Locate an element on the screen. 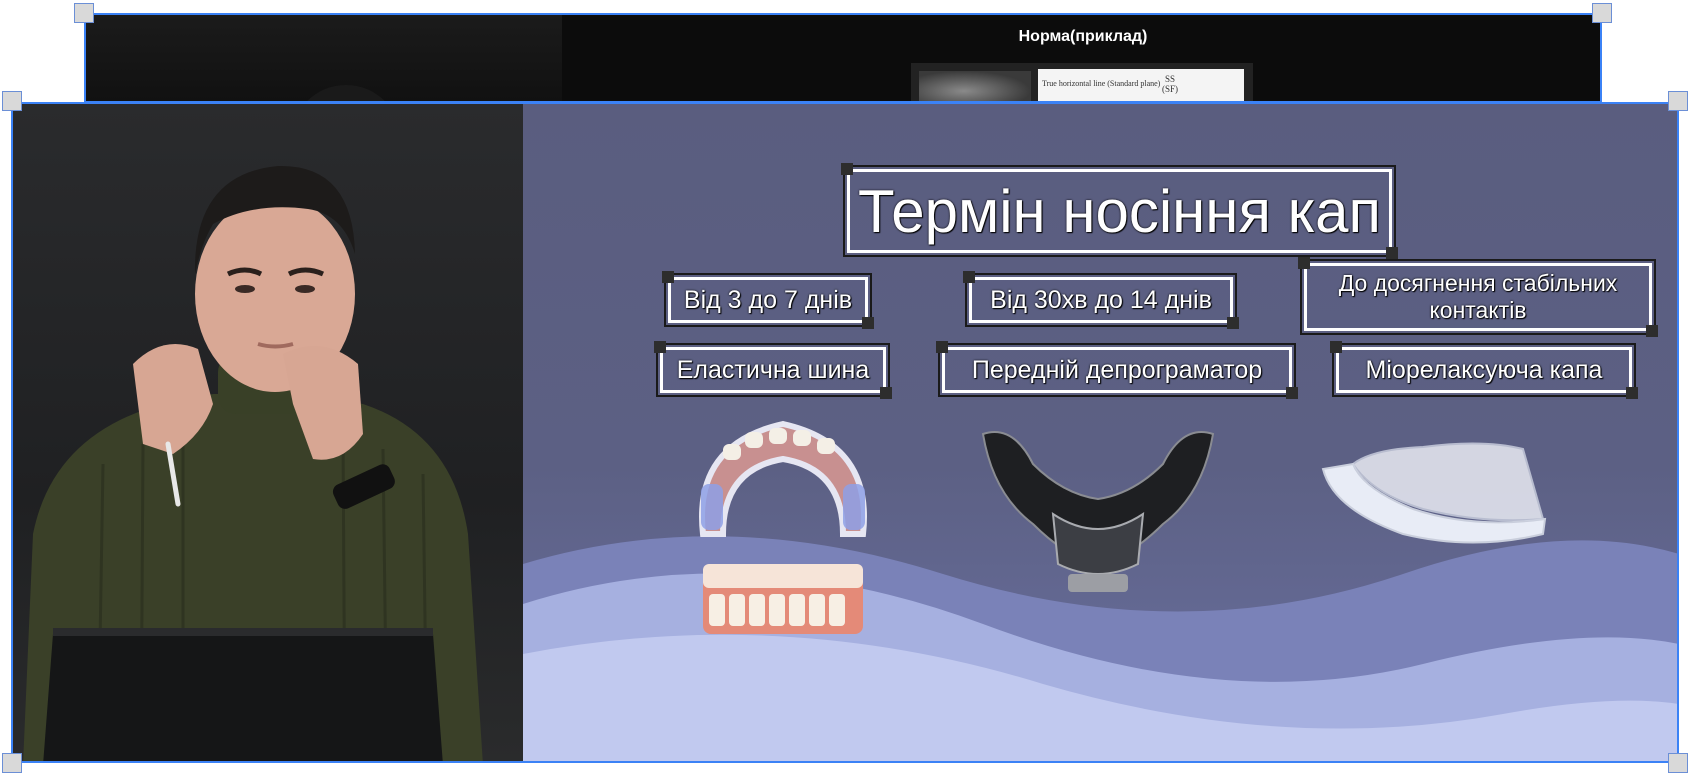 This screenshot has height=775, width=1691. elastic-splint-image is located at coordinates (783, 527).